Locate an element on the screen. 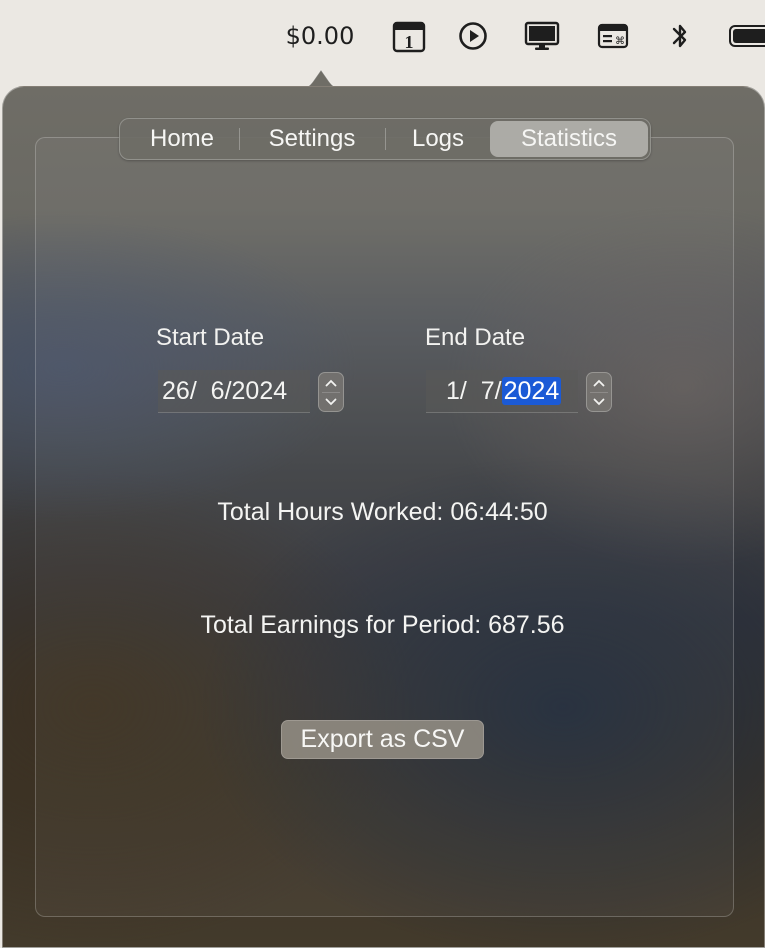 This screenshot has height=948, width=765. end-date-field: 1/ 7/2024 is located at coordinates (502, 391).